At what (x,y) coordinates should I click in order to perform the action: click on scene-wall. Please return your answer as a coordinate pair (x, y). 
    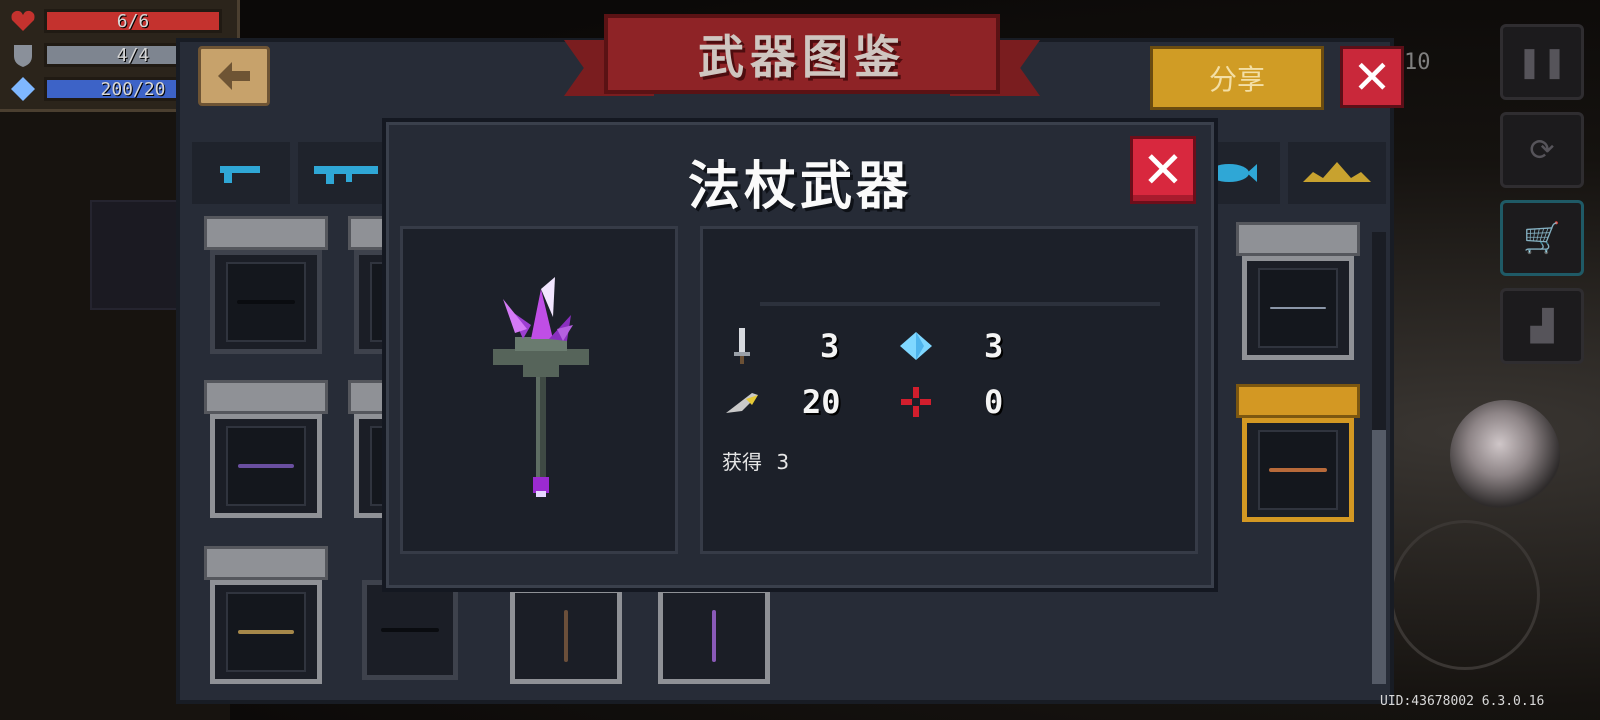
    Looking at the image, I should click on (135, 255).